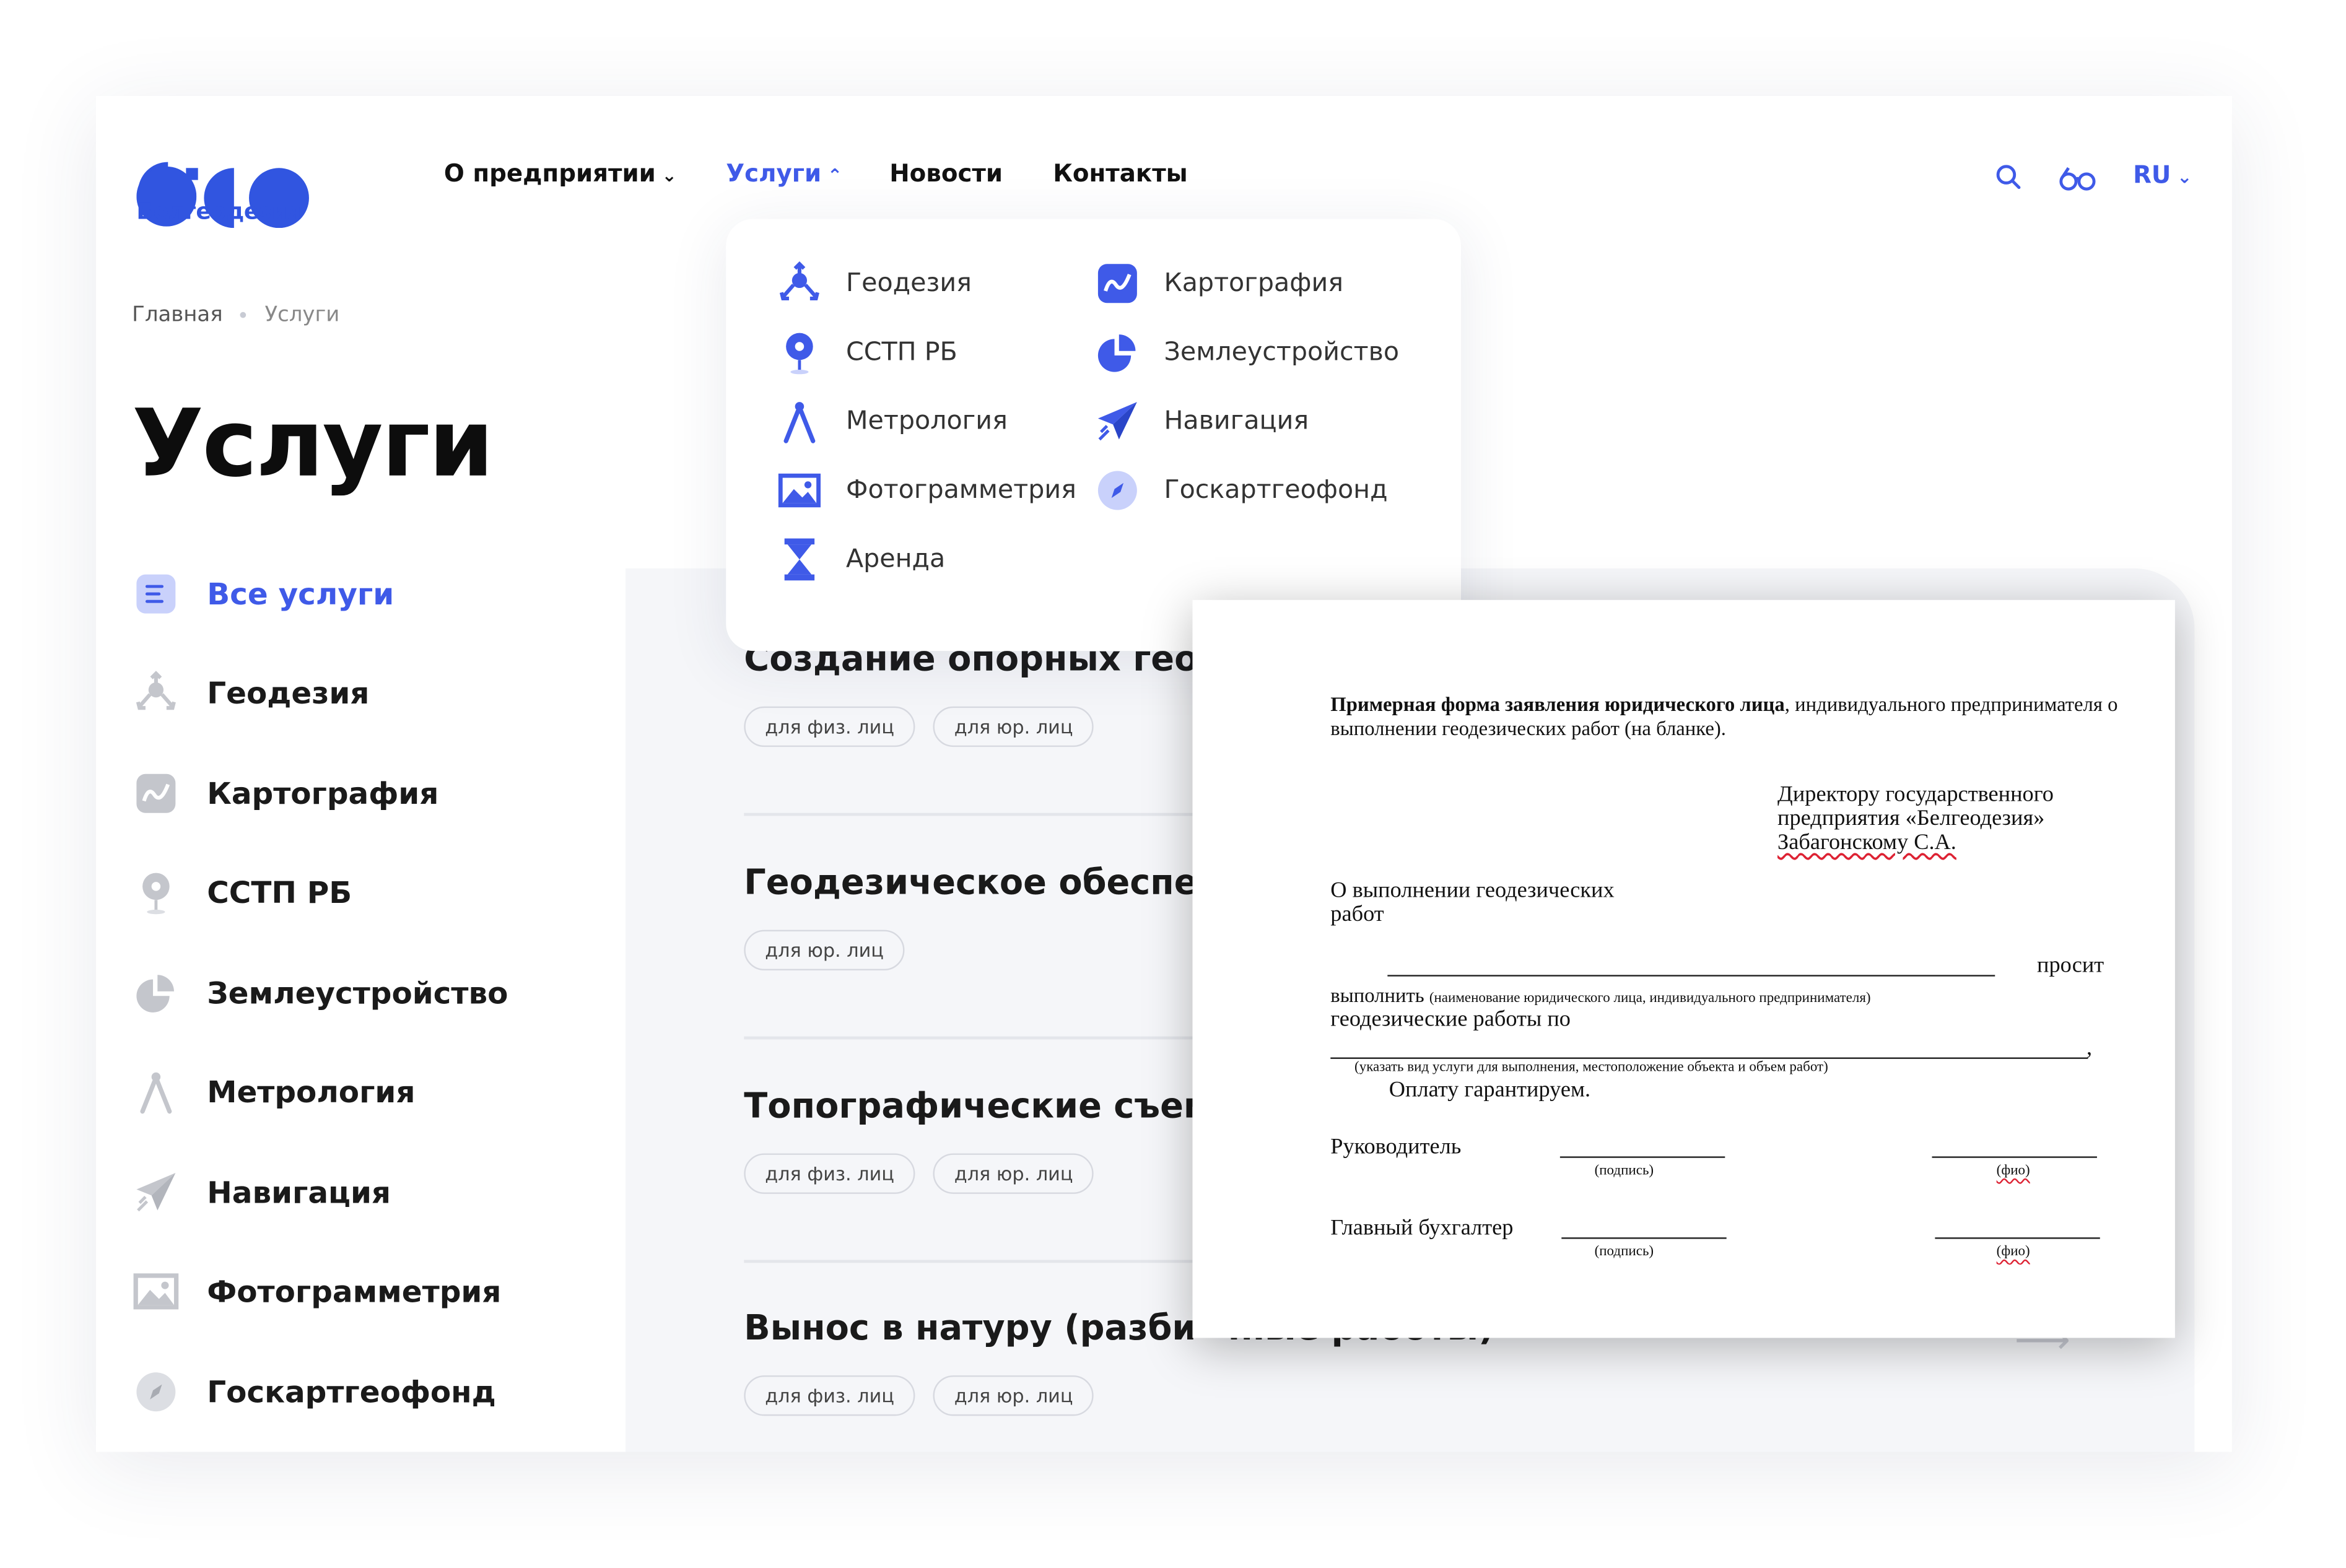 The image size is (2346, 1568). Describe the element at coordinates (774, 173) in the screenshot. I see `nav-label: Услуги` at that location.